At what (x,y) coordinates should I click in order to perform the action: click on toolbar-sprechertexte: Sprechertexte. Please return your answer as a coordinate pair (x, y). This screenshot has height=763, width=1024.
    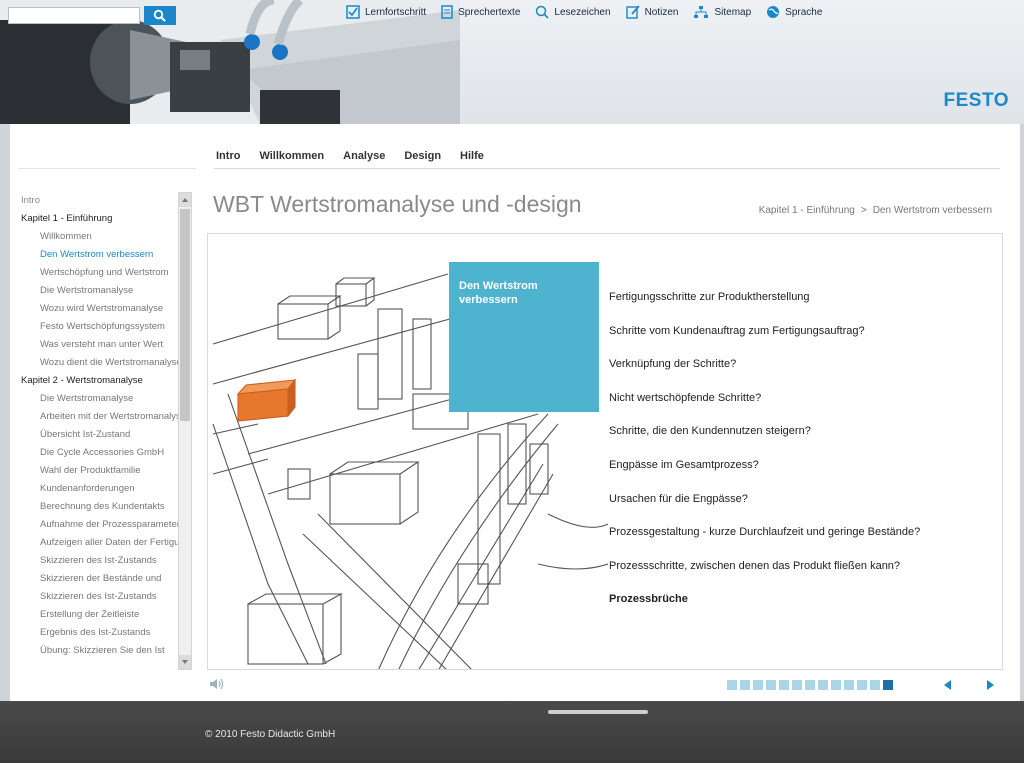
    Looking at the image, I should click on (480, 12).